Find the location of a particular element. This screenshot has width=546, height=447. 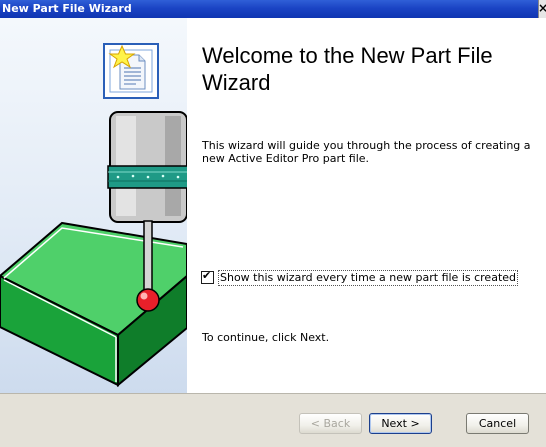

window-title: New Part File Wizard is located at coordinates (67, 8).